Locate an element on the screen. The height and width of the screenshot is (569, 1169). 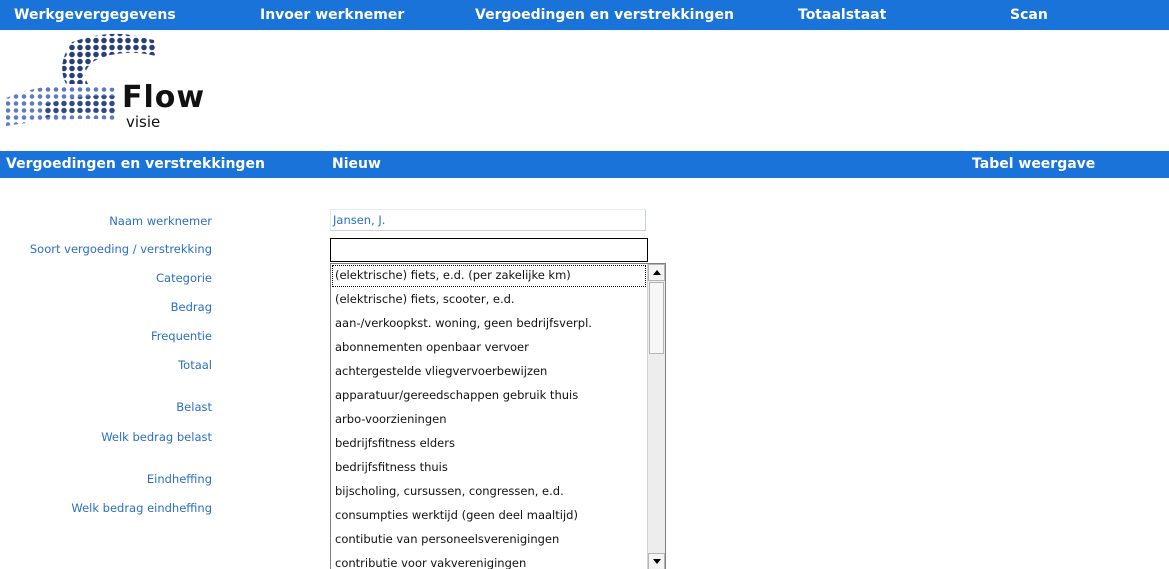
label-soort-vergoeding: Soort vergoeding / verstrekking is located at coordinates (120, 249).